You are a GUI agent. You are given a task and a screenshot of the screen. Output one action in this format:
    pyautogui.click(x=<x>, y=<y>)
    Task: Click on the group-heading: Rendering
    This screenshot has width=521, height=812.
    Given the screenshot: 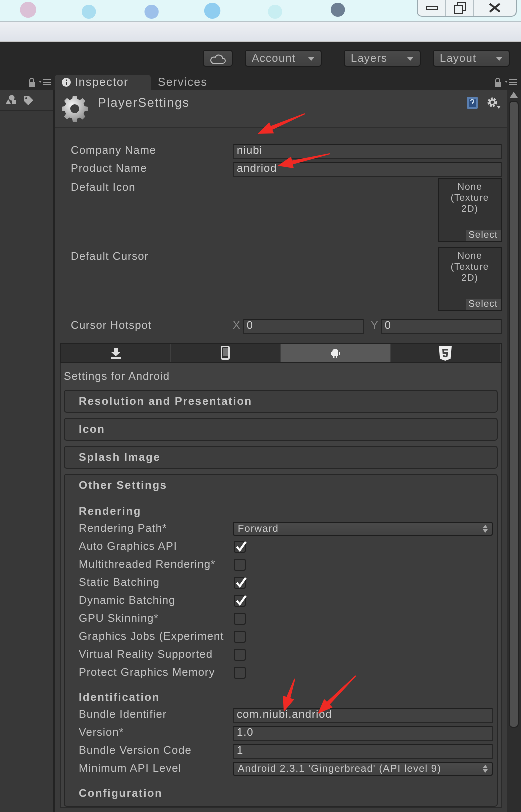 What is the action you would take?
    pyautogui.click(x=110, y=512)
    